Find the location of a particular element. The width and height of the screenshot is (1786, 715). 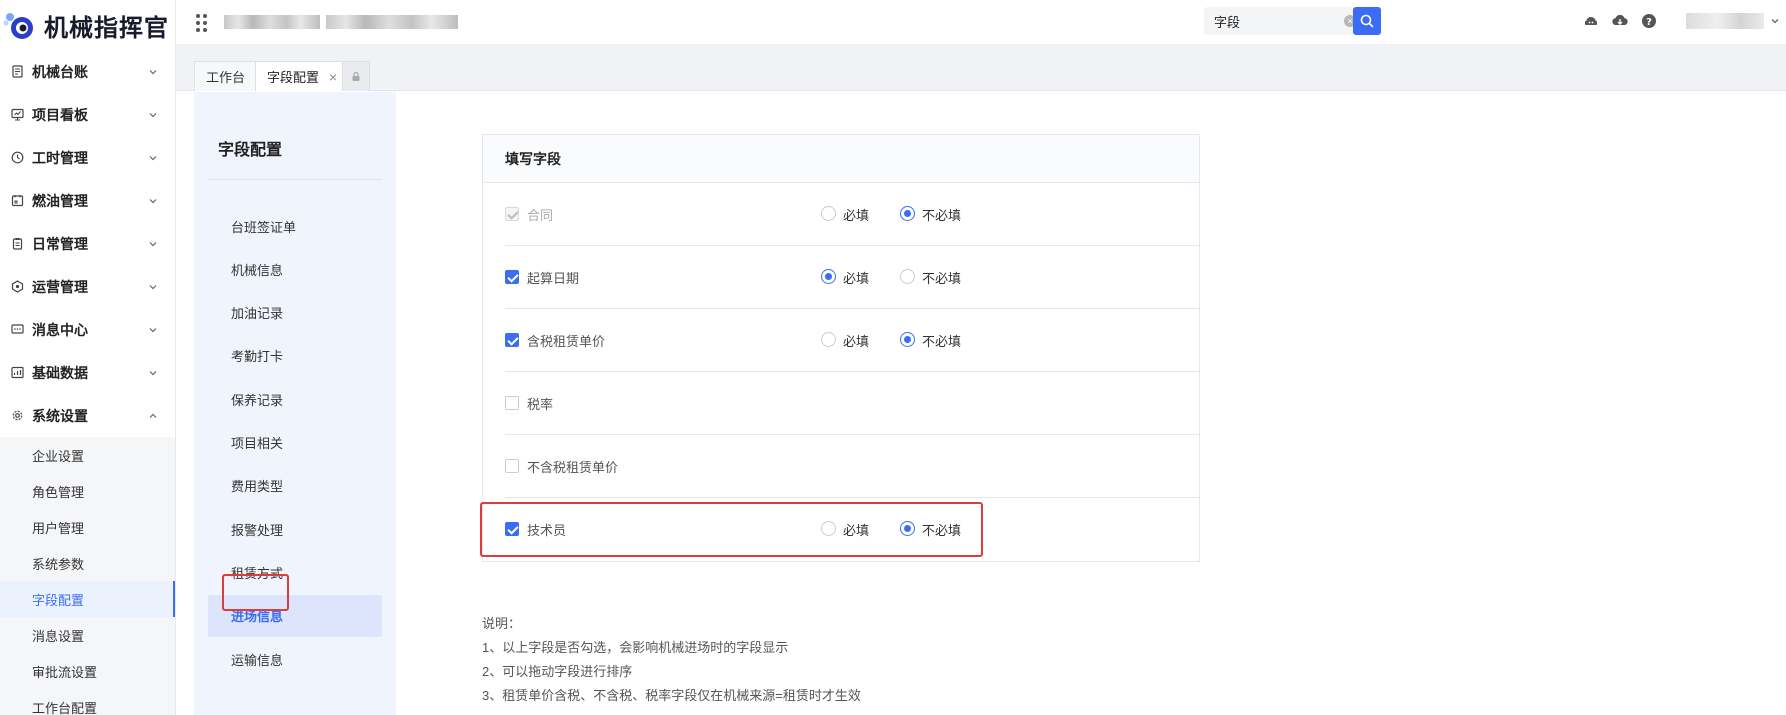

field-name: 不含税租赁单价 is located at coordinates (573, 467).